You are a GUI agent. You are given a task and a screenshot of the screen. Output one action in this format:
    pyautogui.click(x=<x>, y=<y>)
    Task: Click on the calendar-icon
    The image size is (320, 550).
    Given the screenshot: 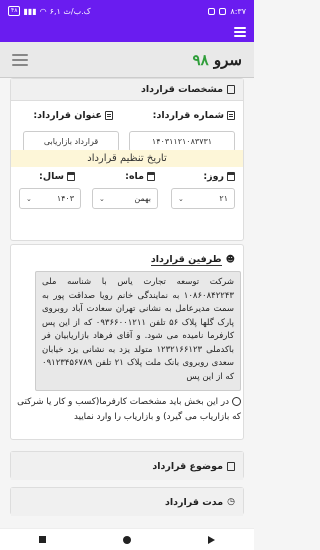 What is the action you would take?
    pyautogui.click(x=231, y=176)
    